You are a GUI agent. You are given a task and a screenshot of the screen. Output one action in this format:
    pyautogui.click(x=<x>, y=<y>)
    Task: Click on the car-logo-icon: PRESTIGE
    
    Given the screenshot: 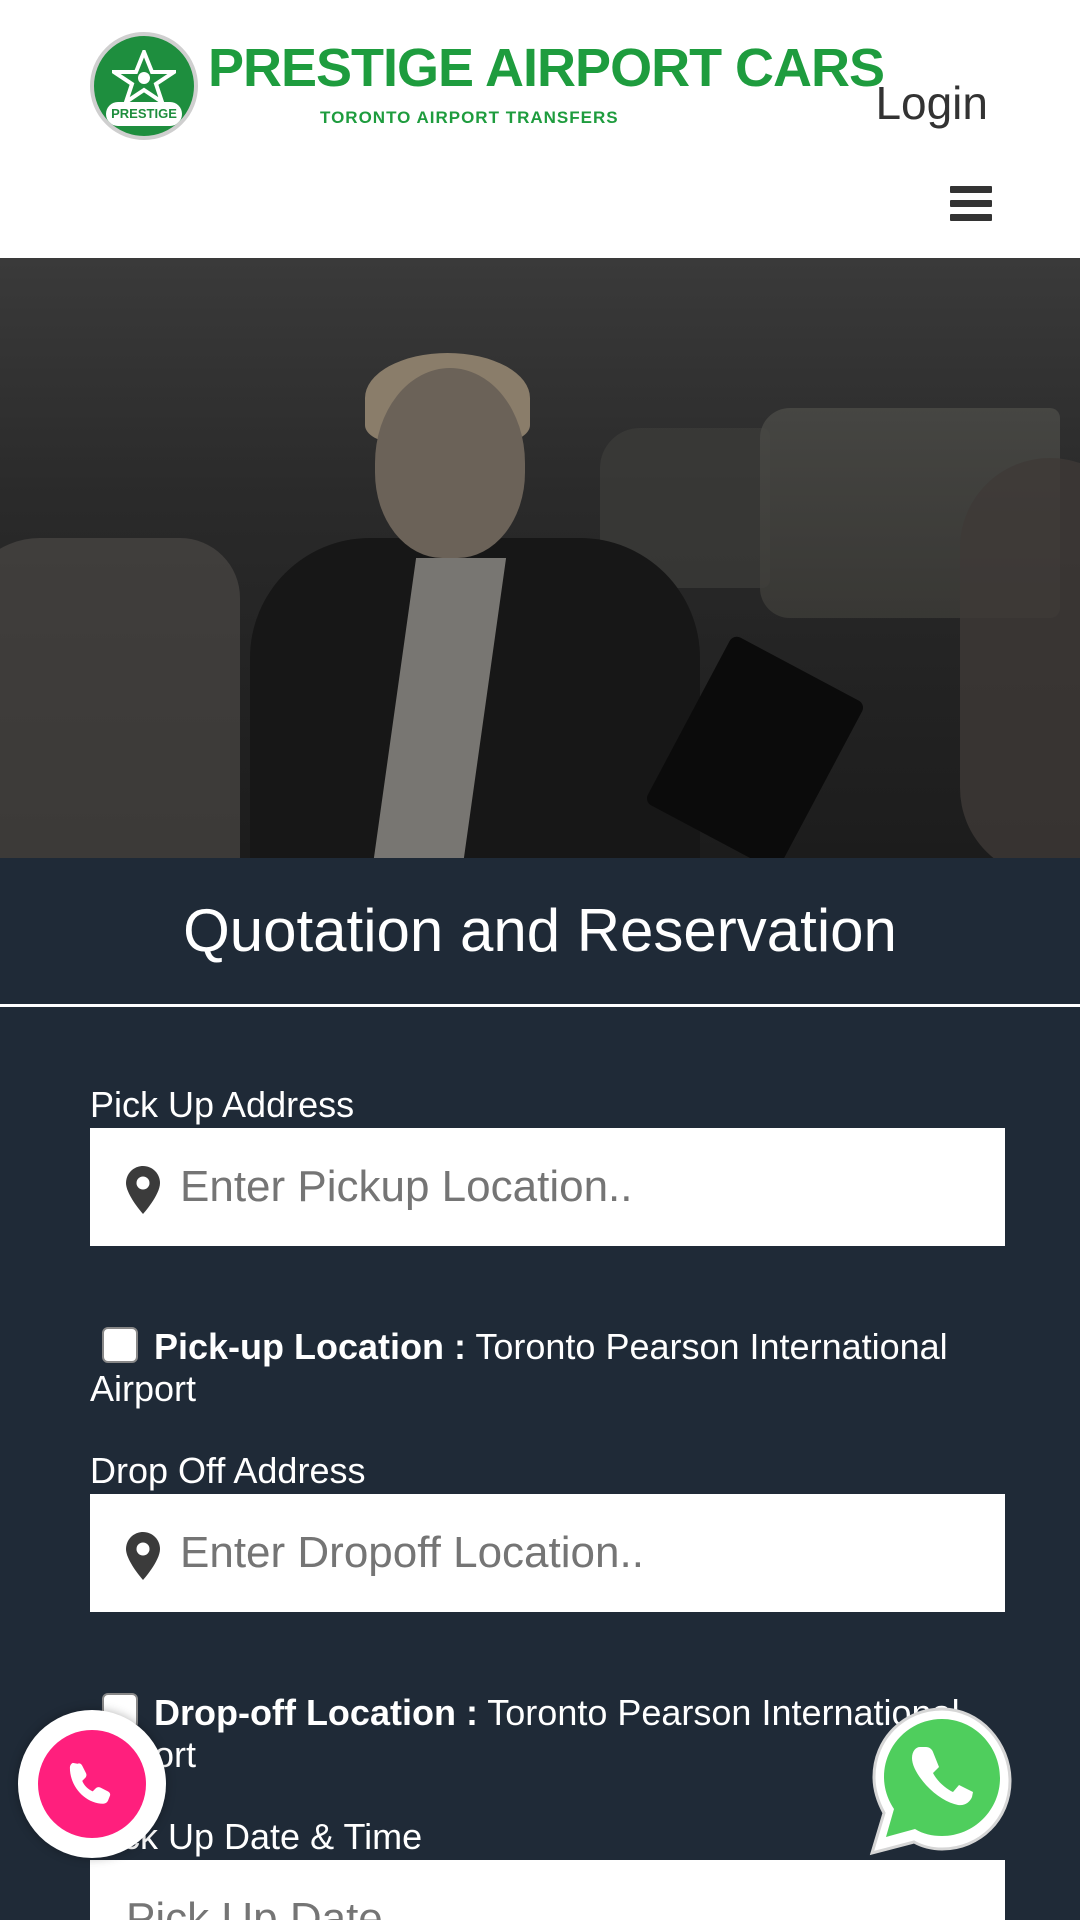 What is the action you would take?
    pyautogui.click(x=144, y=86)
    